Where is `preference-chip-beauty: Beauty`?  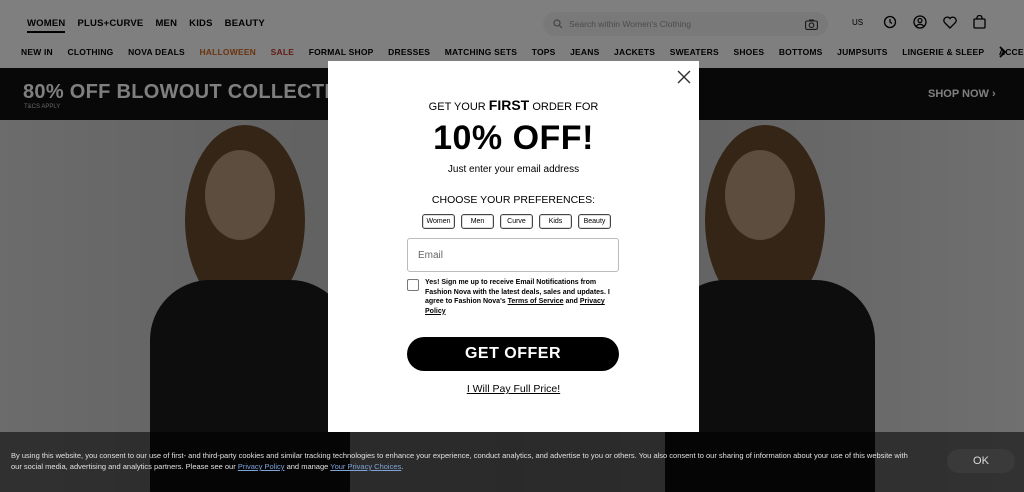 preference-chip-beauty: Beauty is located at coordinates (594, 221).